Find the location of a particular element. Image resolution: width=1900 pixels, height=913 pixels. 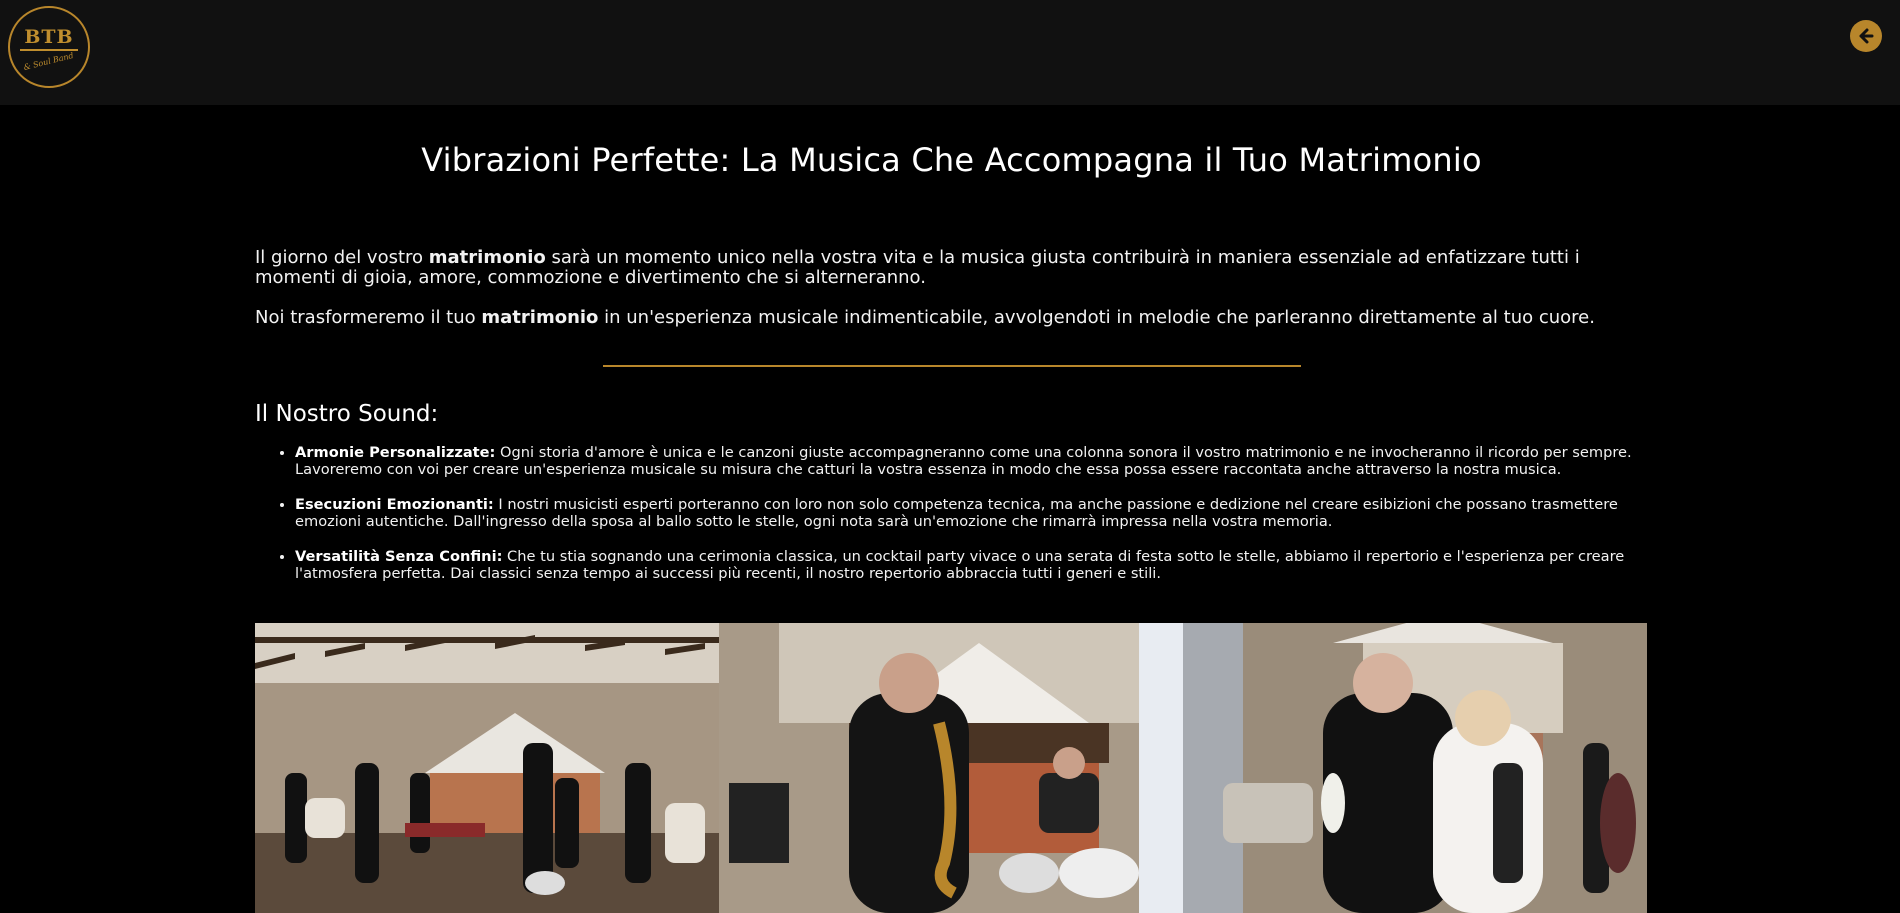

section-divider is located at coordinates (952, 366).